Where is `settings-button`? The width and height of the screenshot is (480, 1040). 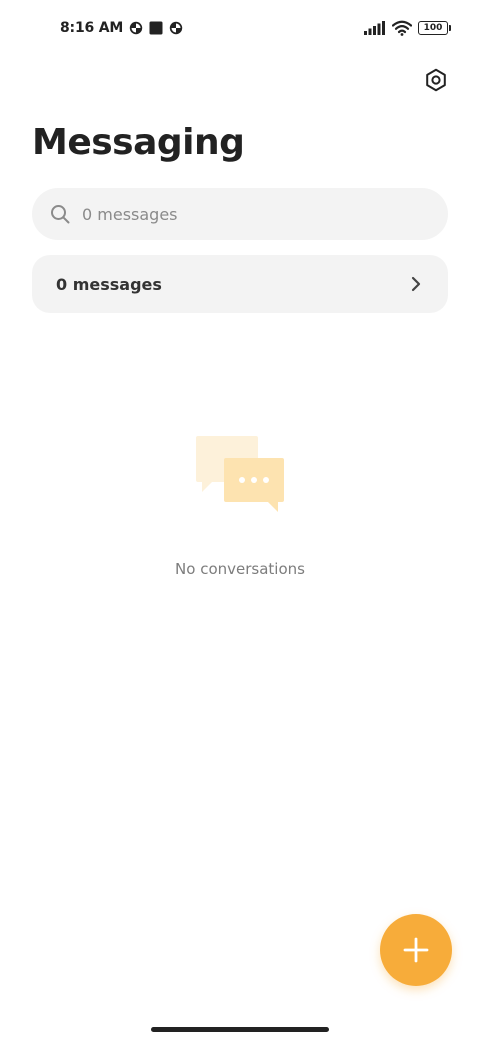 settings-button is located at coordinates (436, 80).